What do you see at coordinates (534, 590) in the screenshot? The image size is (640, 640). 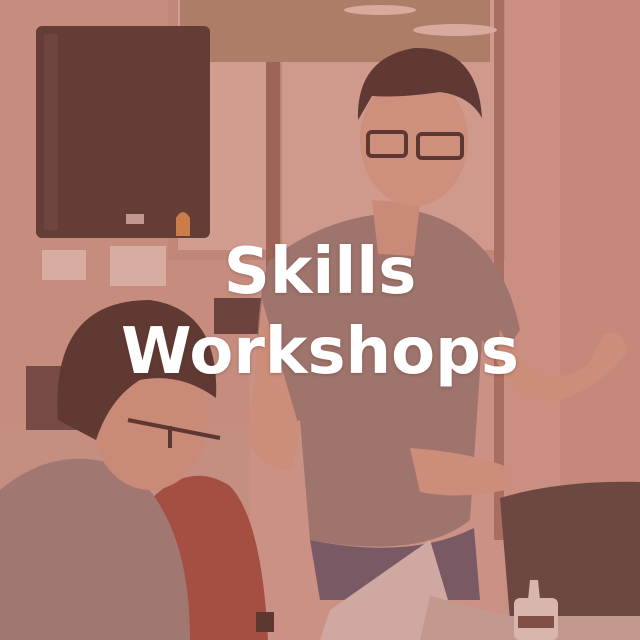 I see `glue-bottle-cap` at bounding box center [534, 590].